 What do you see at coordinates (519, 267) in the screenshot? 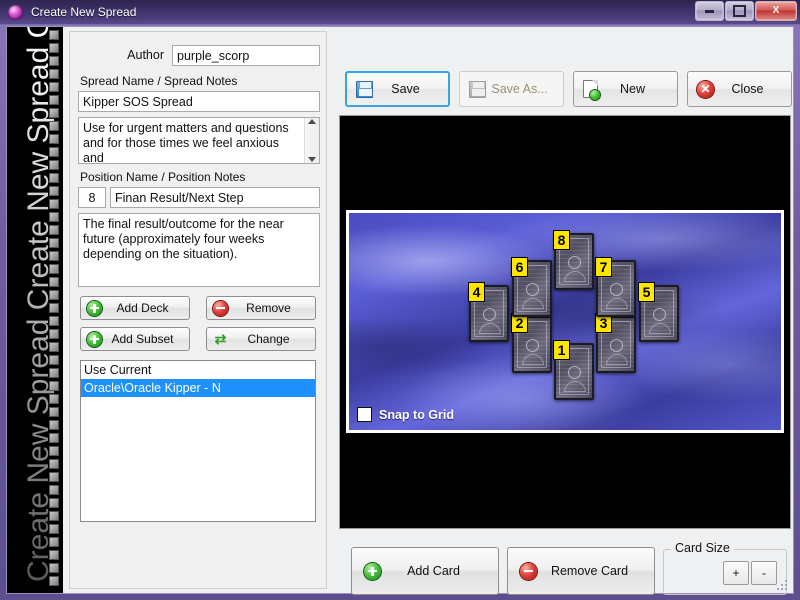
I see `card-number-badge: 6` at bounding box center [519, 267].